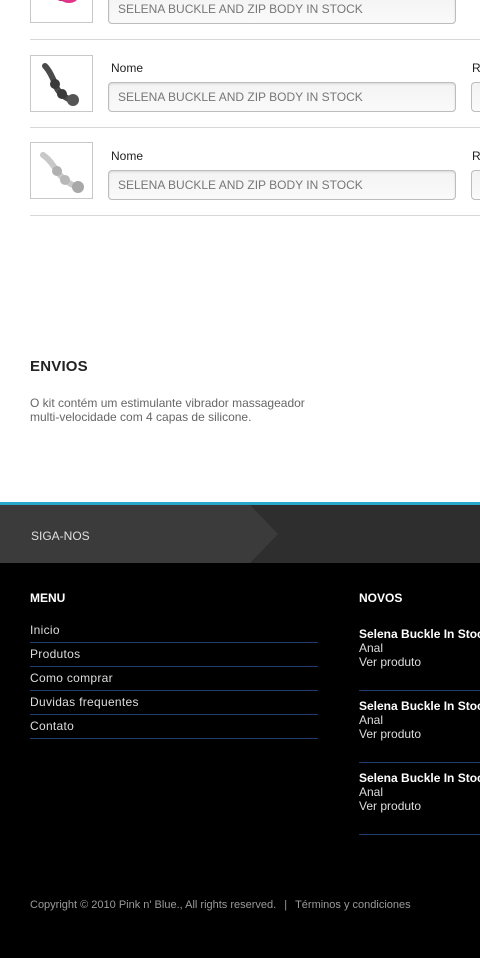  I want to click on menu-item-contato: Contato, so click(174, 727).